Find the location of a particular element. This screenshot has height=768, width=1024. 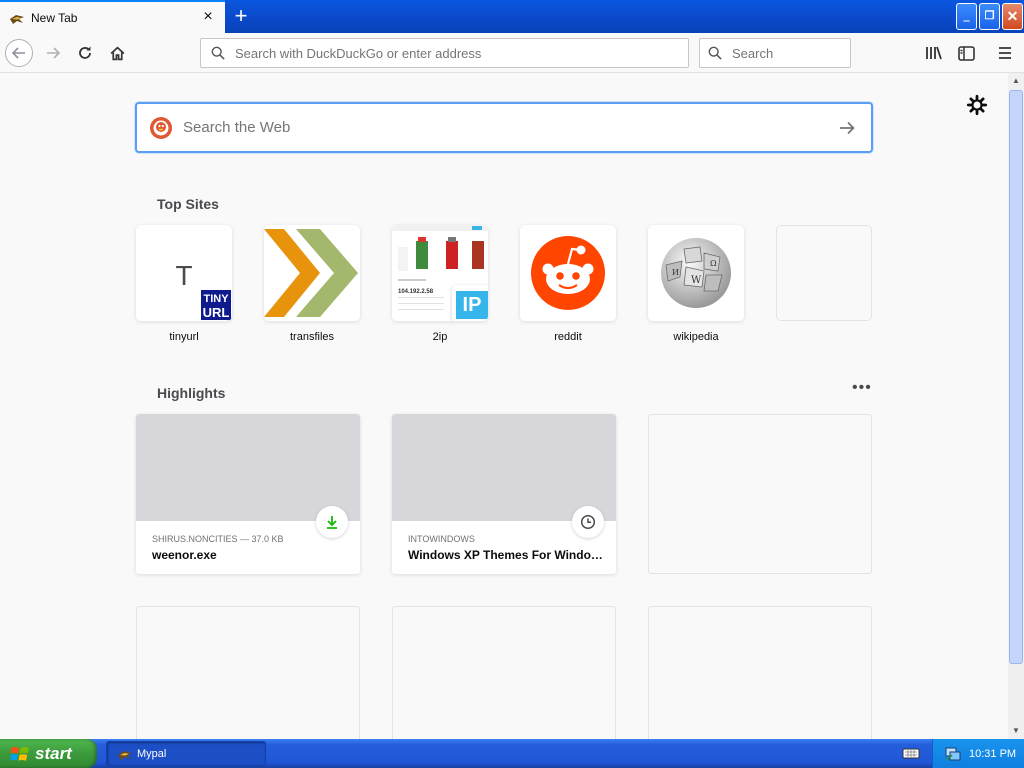

maximize-button: ❐ is located at coordinates (989, 16).